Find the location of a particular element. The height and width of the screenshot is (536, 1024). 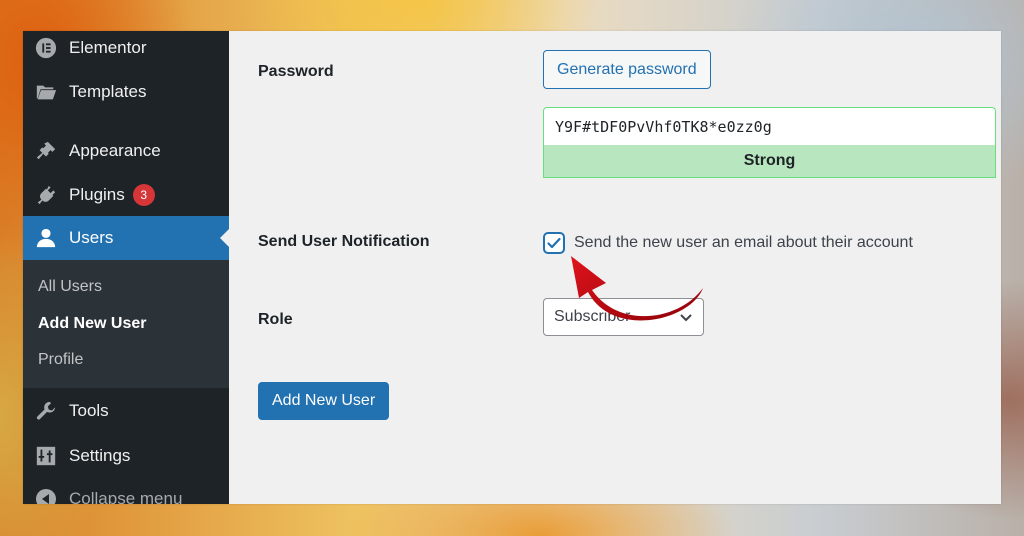

sidebar-item-appearance: Appearance is located at coordinates (126, 151).